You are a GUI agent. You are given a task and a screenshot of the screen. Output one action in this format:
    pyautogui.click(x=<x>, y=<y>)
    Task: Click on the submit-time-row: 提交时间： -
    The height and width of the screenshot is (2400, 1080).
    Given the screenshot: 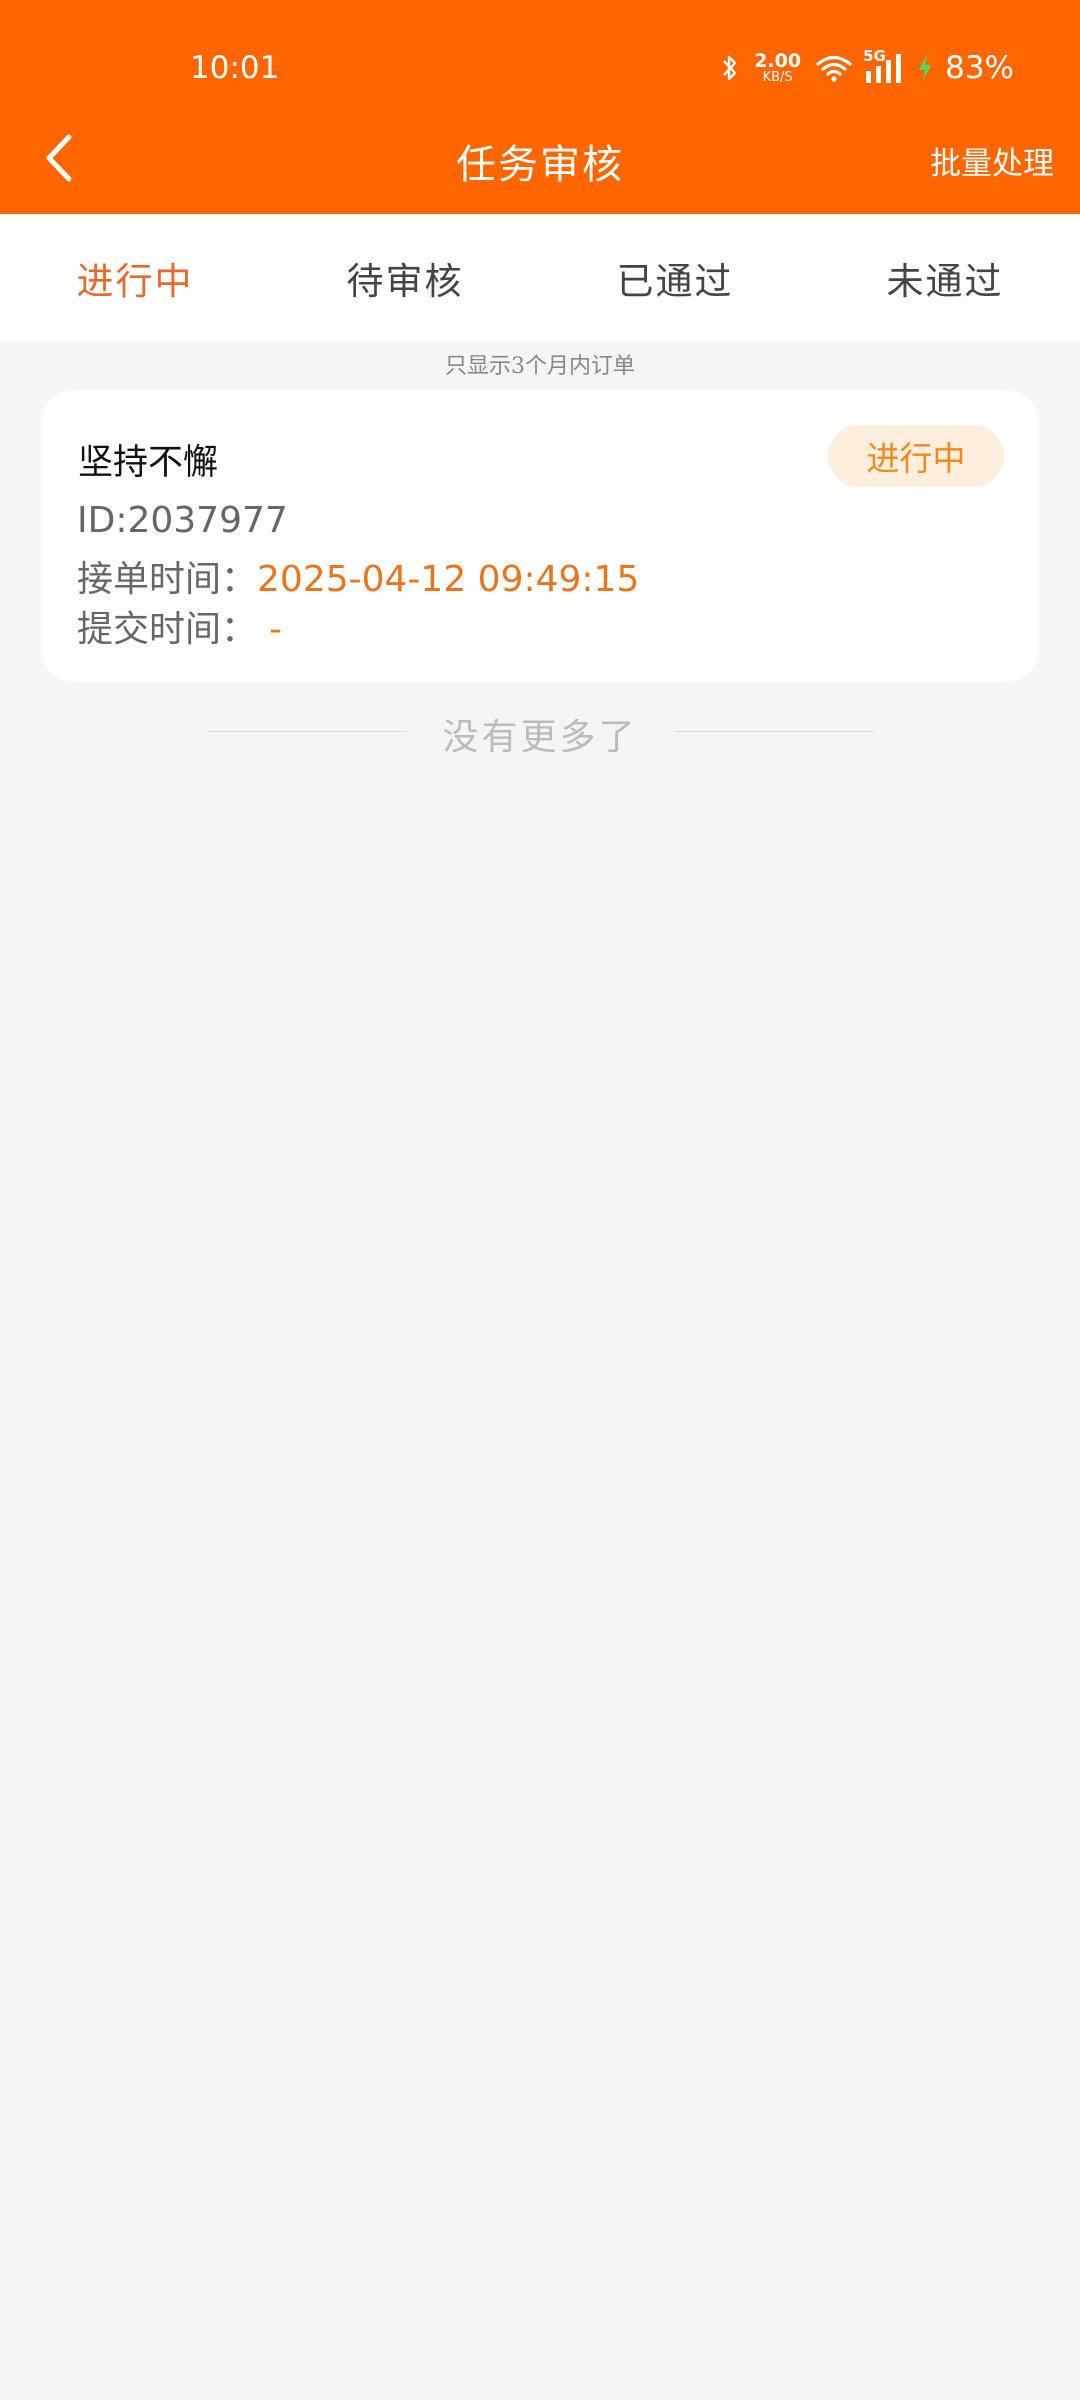 What is the action you would take?
    pyautogui.click(x=179, y=626)
    